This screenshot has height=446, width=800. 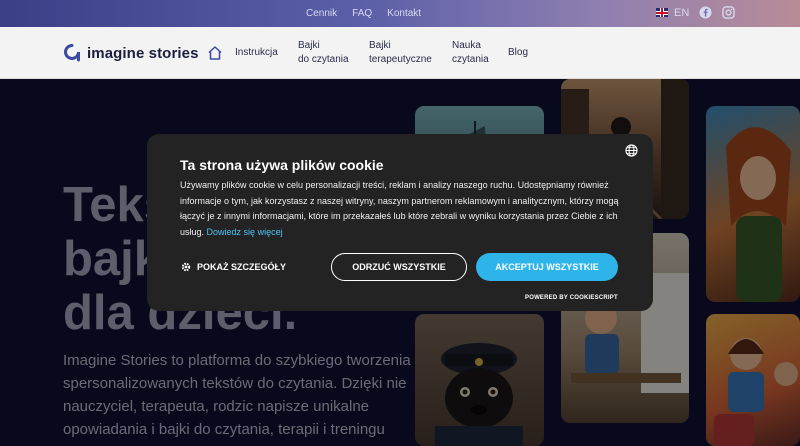 I want to click on top-bar: Cennik FAQ Kontakt EN, so click(x=400, y=13).